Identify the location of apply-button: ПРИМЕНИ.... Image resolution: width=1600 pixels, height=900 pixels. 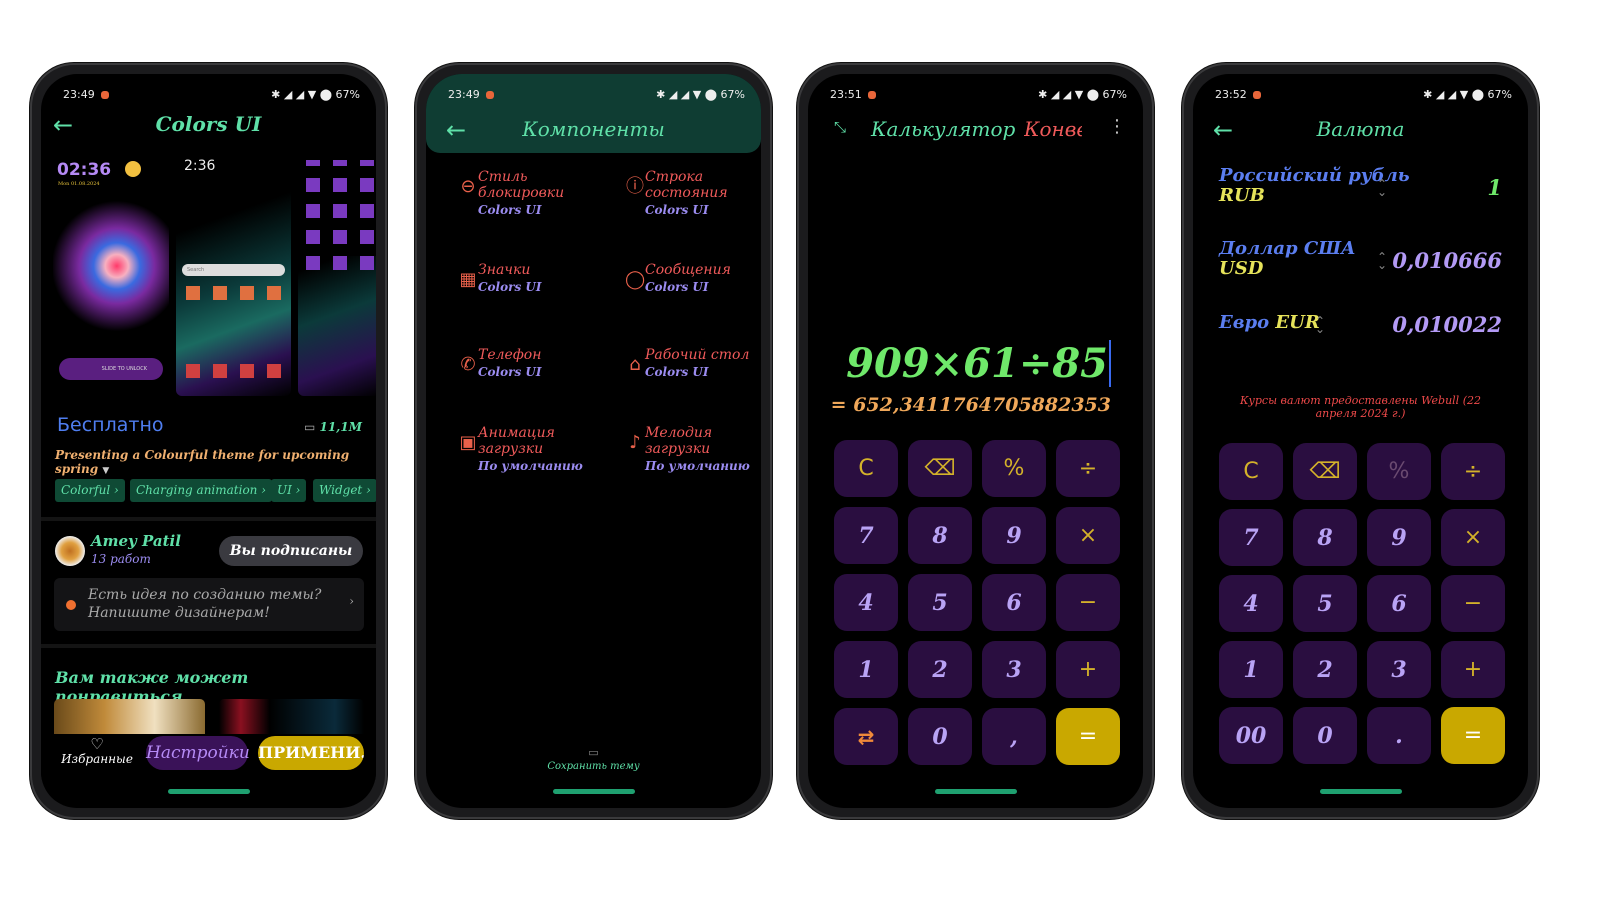
(311, 753).